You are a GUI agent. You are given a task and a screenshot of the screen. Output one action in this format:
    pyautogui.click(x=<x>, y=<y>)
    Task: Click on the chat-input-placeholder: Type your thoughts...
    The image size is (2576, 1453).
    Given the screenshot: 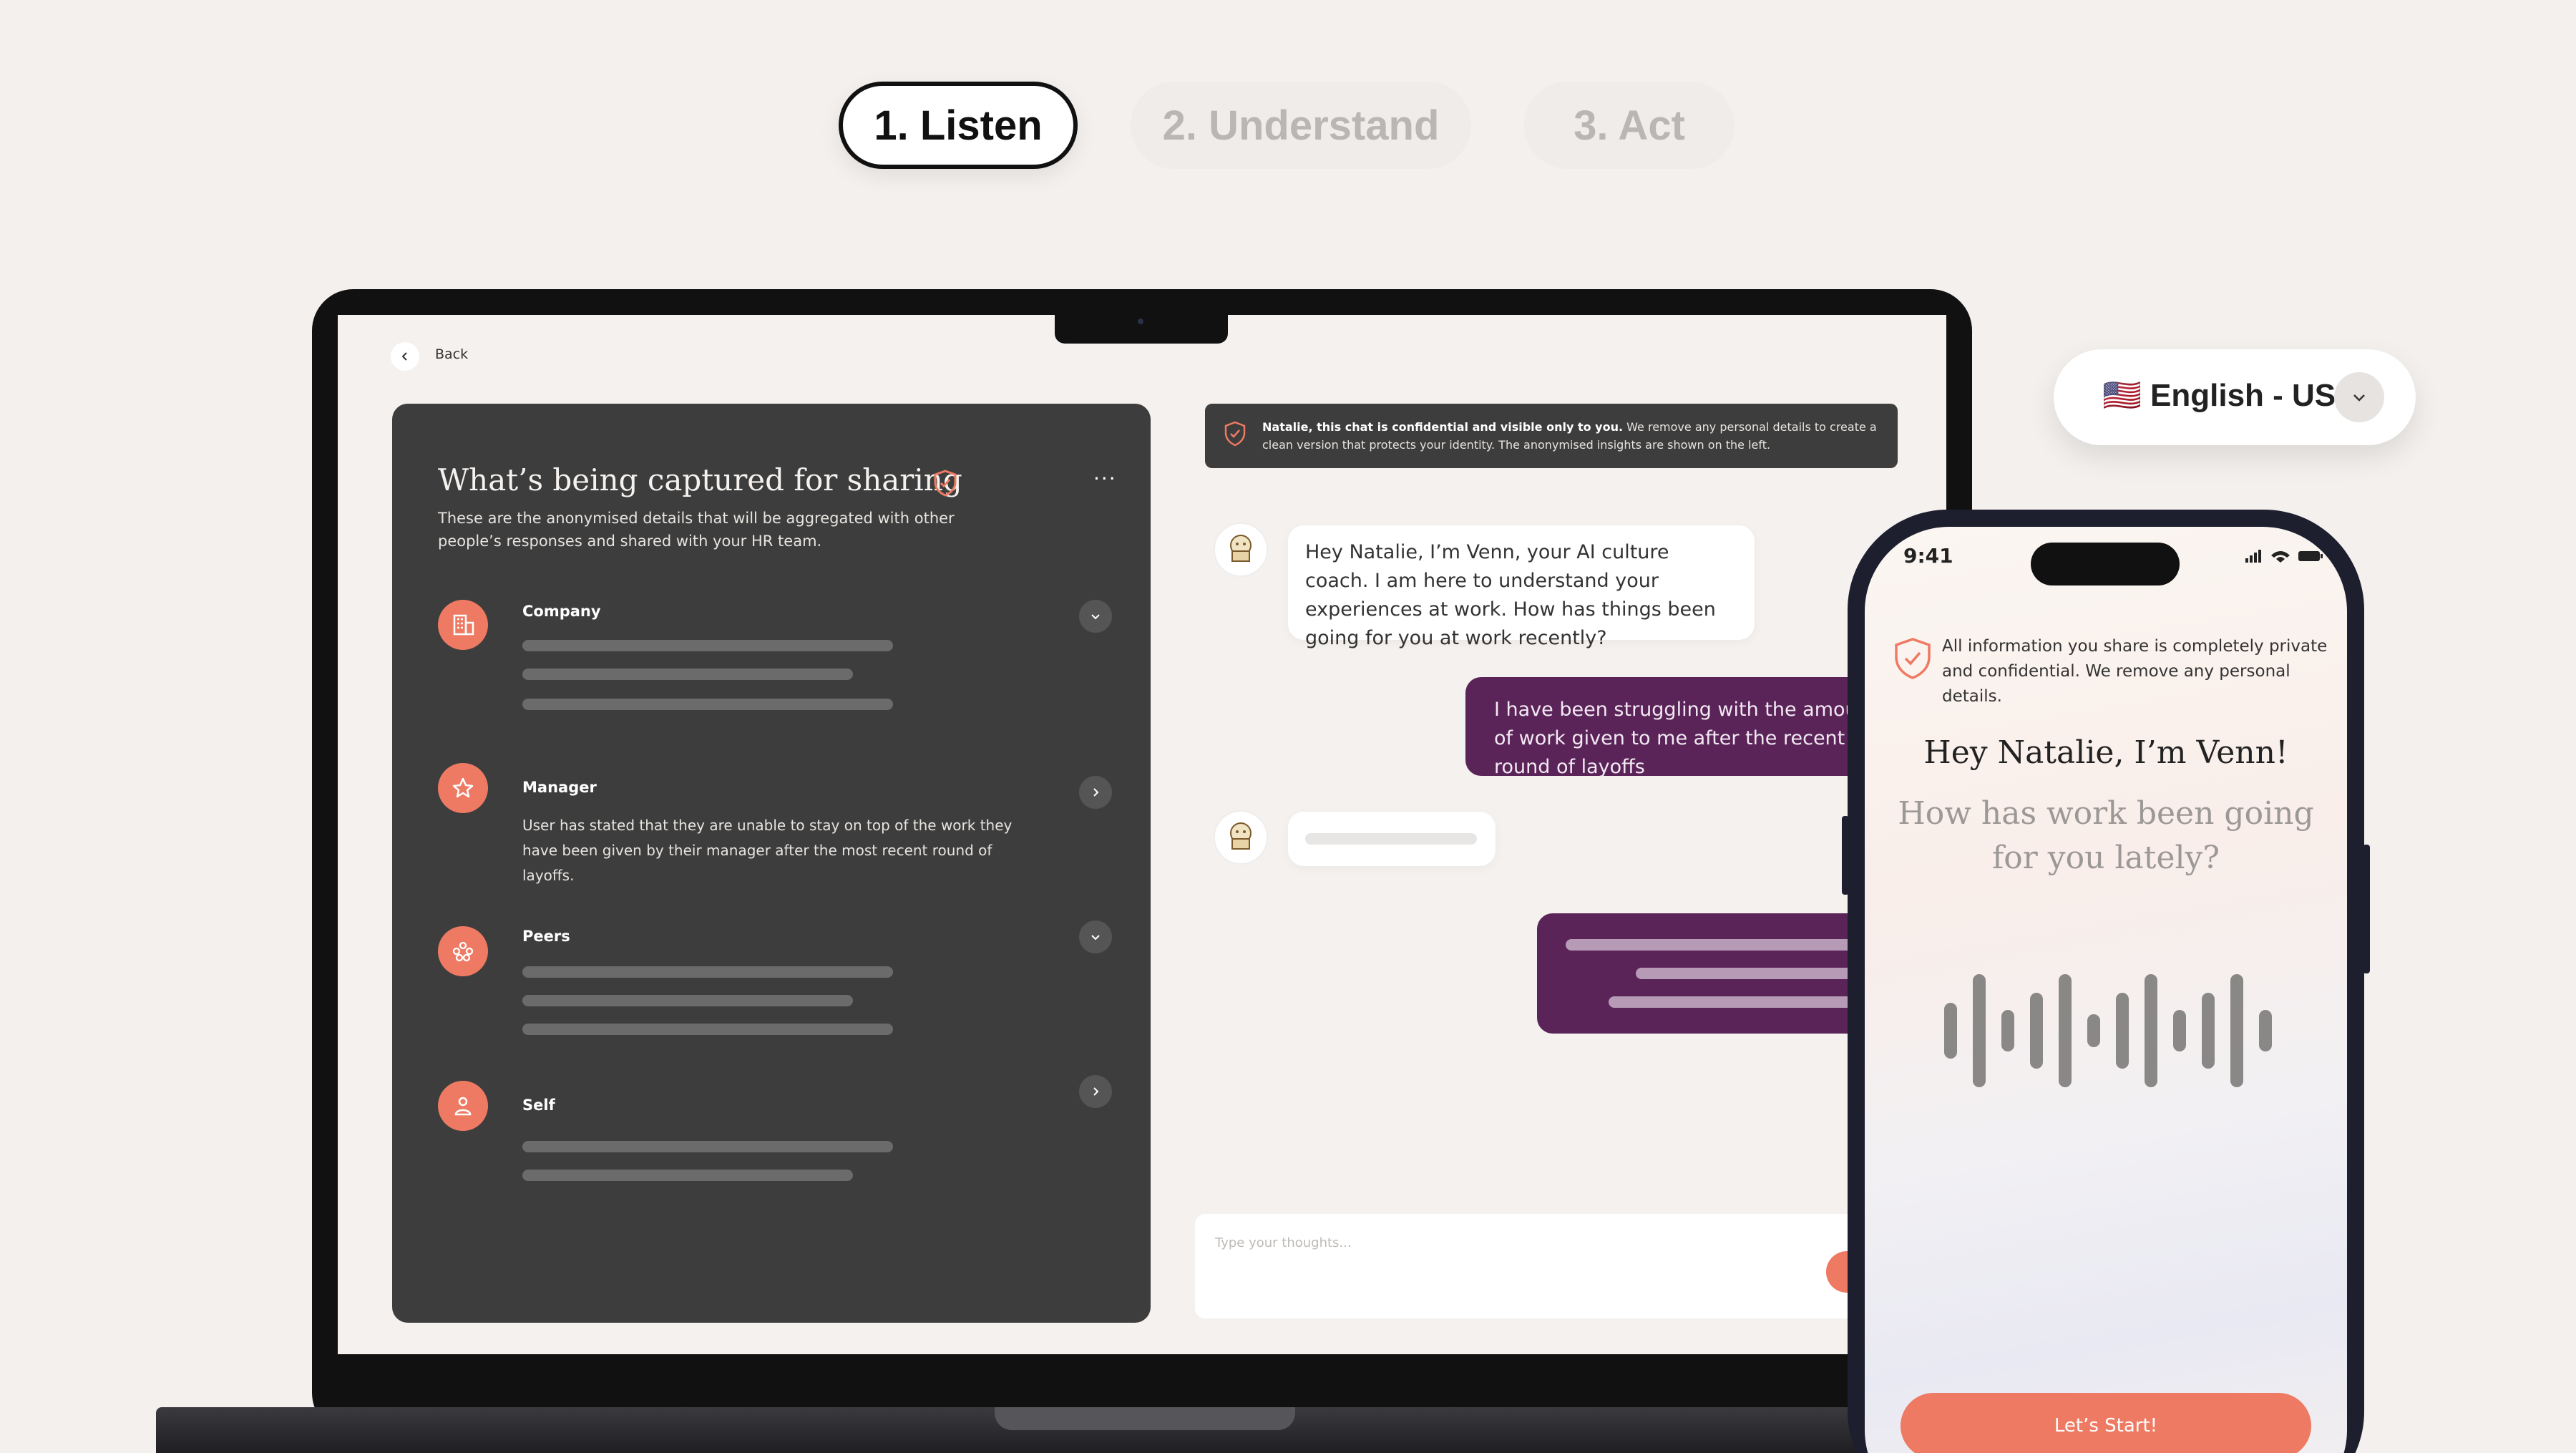 What is the action you would take?
    pyautogui.click(x=1283, y=1242)
    